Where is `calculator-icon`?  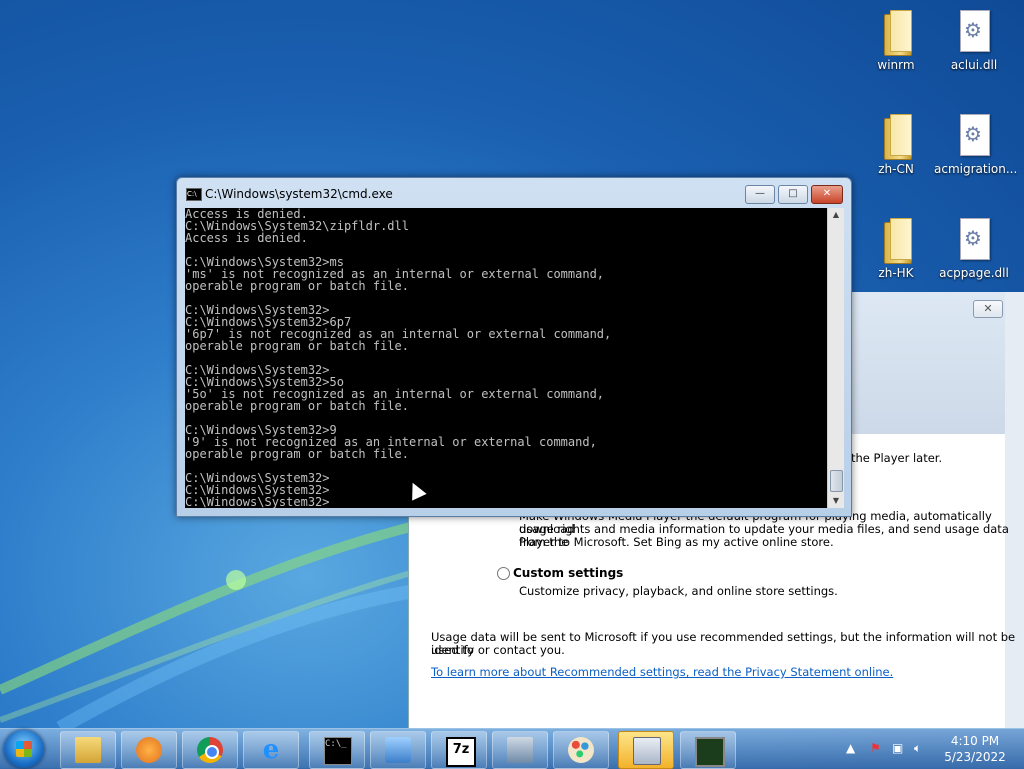 calculator-icon is located at coordinates (647, 751).